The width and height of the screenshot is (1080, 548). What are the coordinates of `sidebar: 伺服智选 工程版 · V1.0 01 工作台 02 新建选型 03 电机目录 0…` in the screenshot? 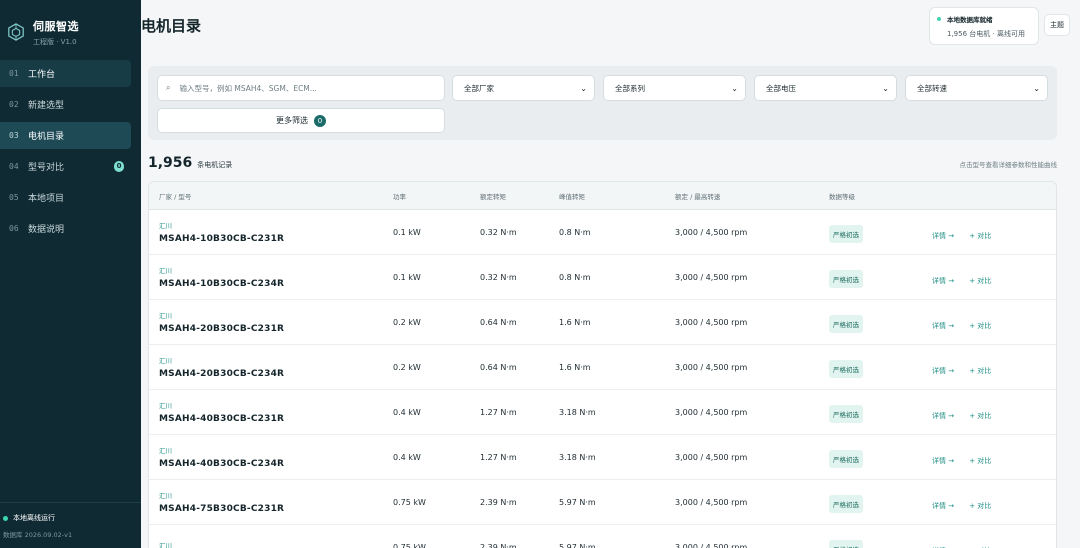 It's located at (70, 274).